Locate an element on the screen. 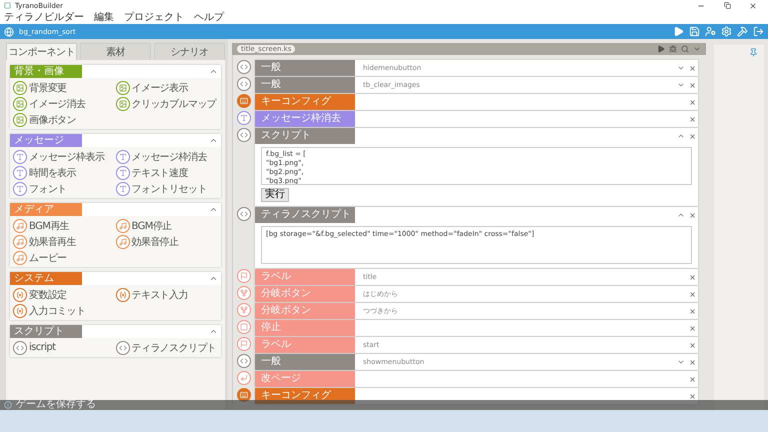  component-item: イメージ表示 is located at coordinates (160, 87).